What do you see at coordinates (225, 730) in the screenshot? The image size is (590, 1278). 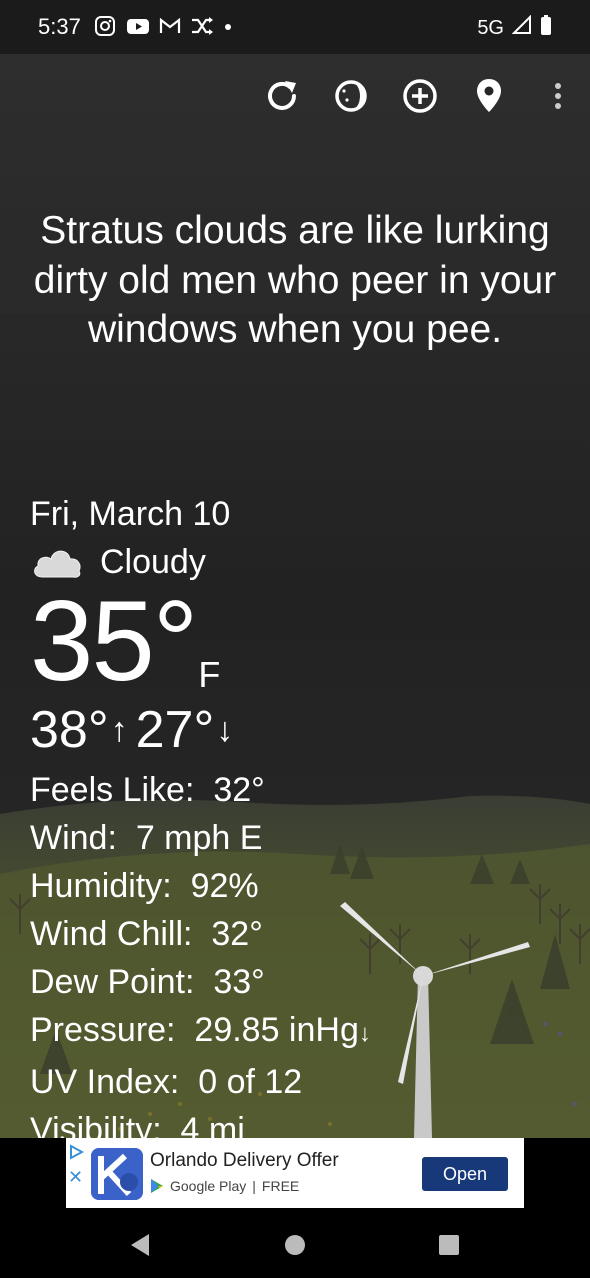 I see `down-arrow-icon: ↓` at bounding box center [225, 730].